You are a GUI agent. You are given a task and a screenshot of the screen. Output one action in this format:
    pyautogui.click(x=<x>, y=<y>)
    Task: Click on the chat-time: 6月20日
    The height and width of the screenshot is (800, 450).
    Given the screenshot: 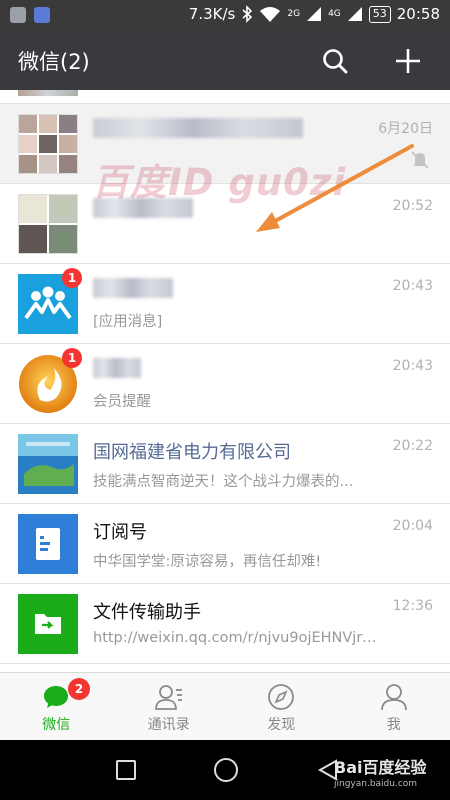 What is the action you would take?
    pyautogui.click(x=405, y=129)
    